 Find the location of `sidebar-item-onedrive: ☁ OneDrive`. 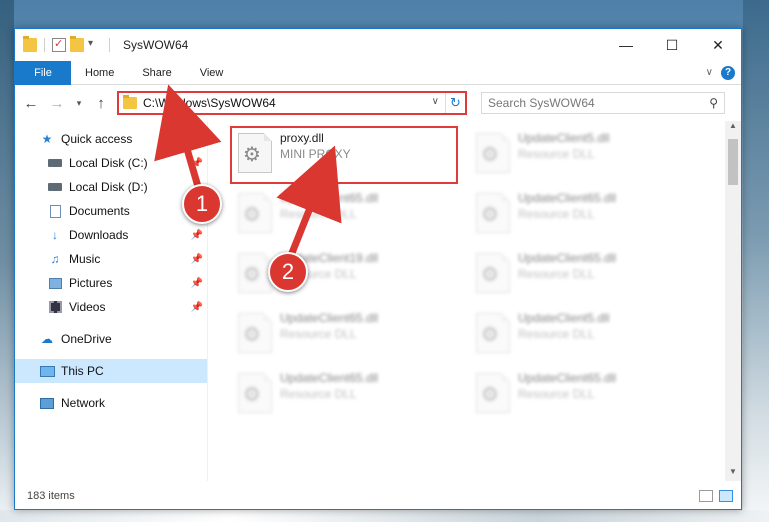

sidebar-item-onedrive: ☁ OneDrive is located at coordinates (111, 339).